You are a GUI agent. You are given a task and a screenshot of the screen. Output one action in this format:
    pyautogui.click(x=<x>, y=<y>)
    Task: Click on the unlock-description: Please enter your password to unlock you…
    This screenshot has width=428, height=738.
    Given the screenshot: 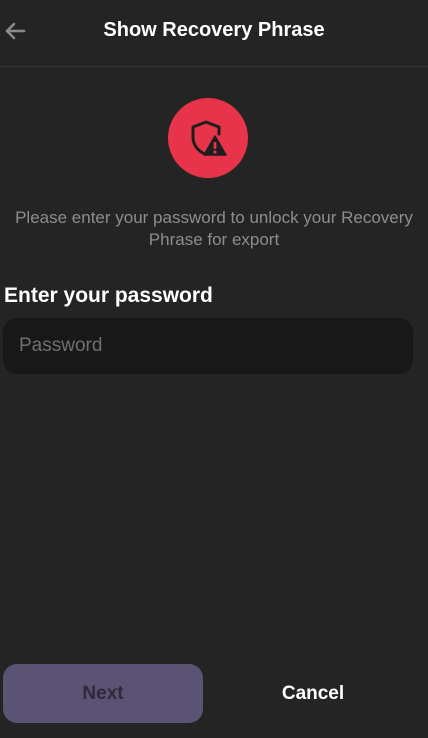 What is the action you would take?
    pyautogui.click(x=214, y=228)
    